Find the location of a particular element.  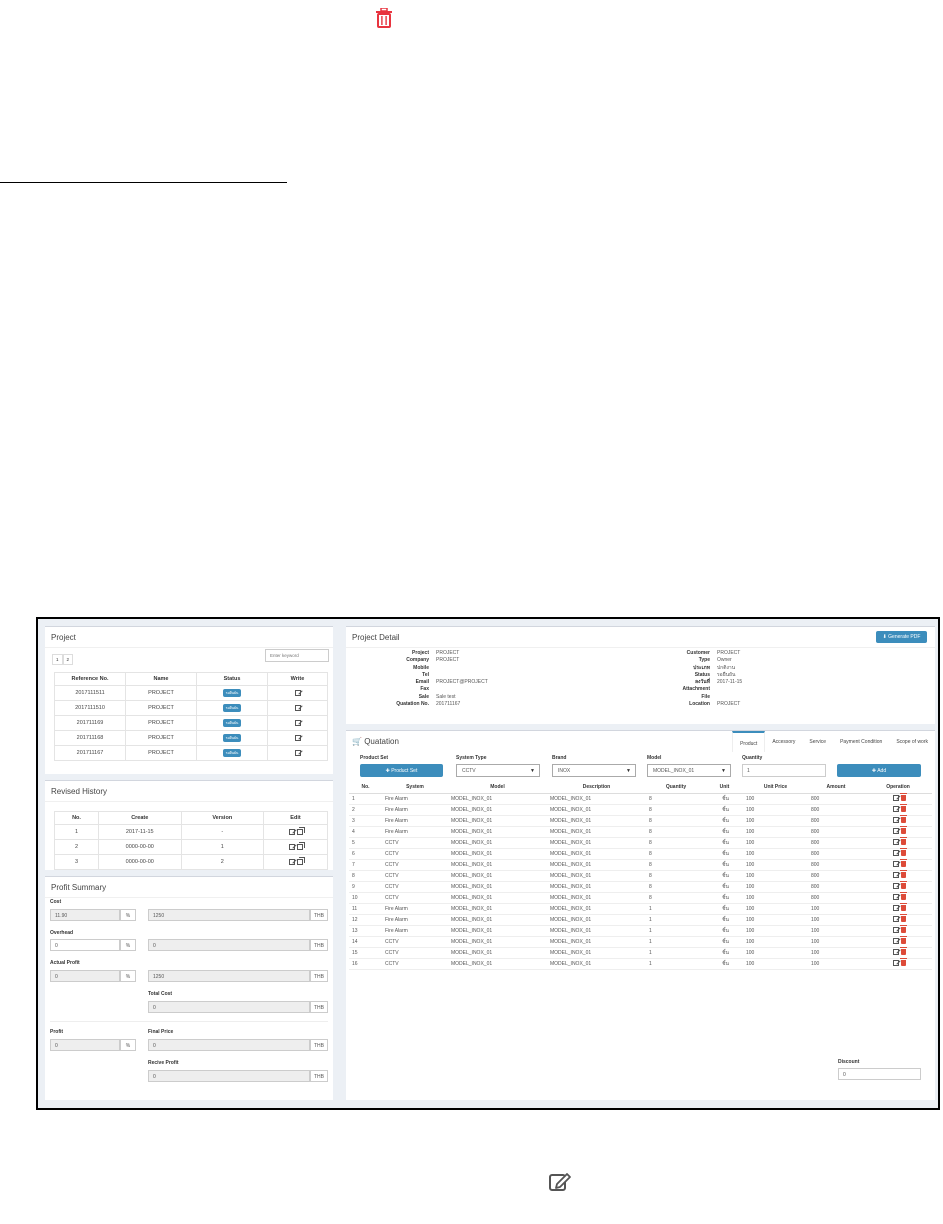

final-price-field: 0 is located at coordinates (229, 1045).